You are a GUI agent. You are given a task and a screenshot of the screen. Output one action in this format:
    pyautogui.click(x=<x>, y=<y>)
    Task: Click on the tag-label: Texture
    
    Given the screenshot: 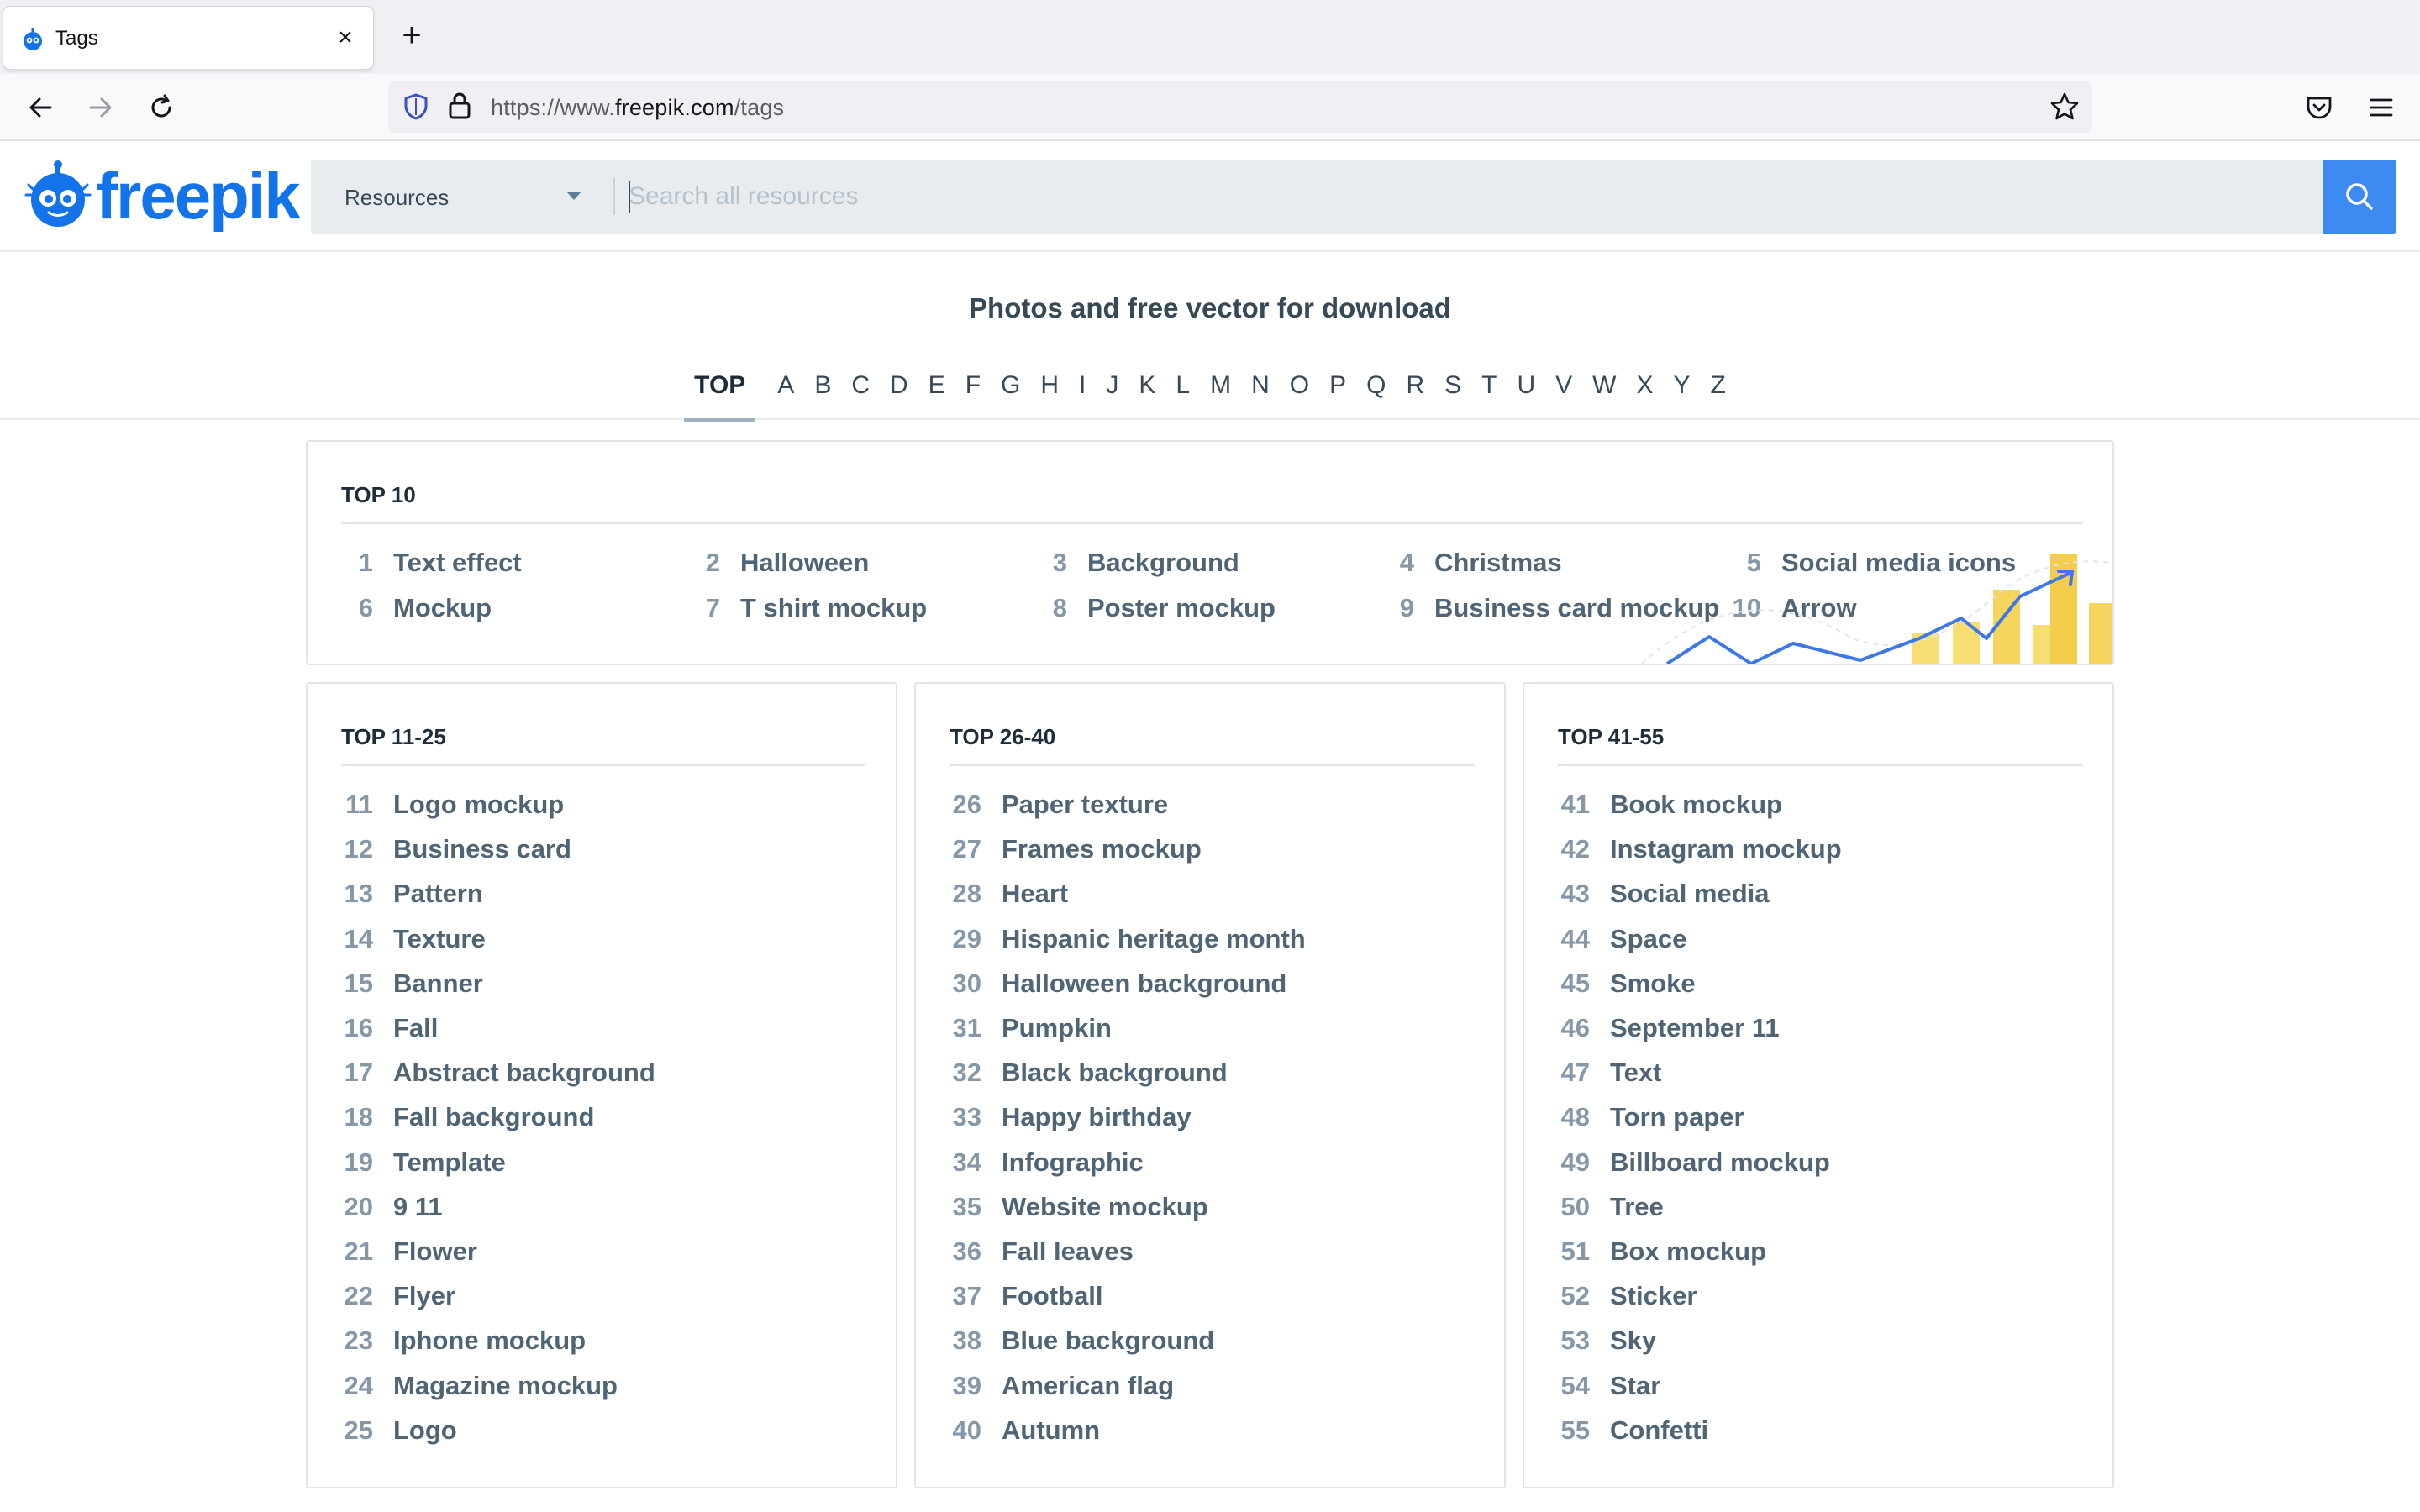 What is the action you would take?
    pyautogui.click(x=439, y=939)
    